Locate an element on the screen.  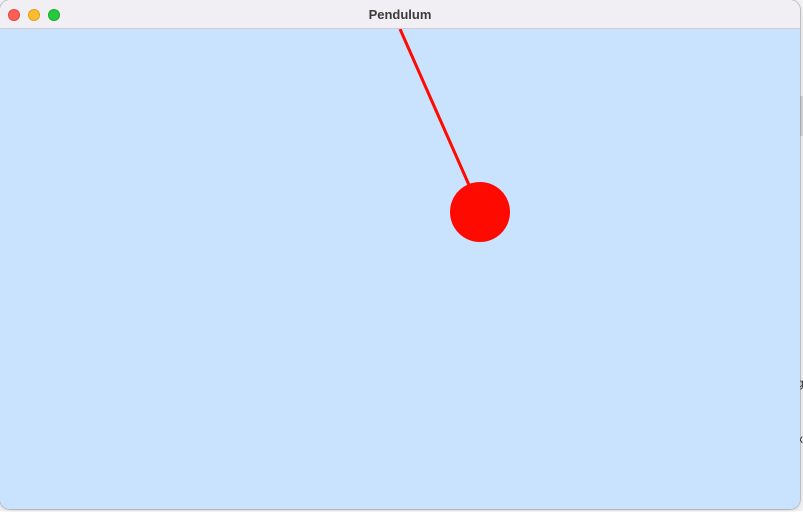
window-title: Pendulum is located at coordinates (400, 14).